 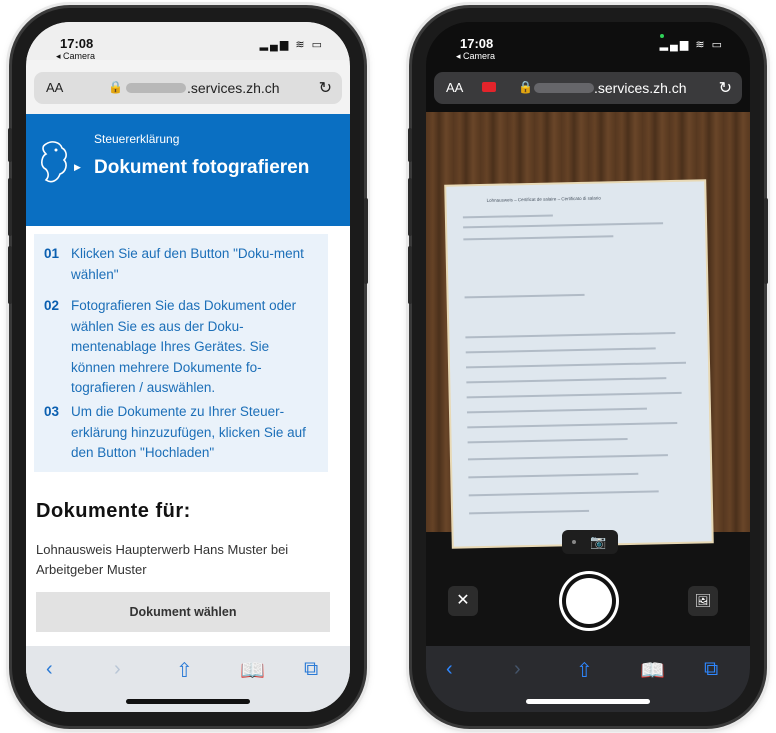 What do you see at coordinates (52, 253) in the screenshot?
I see `step-number: 01` at bounding box center [52, 253].